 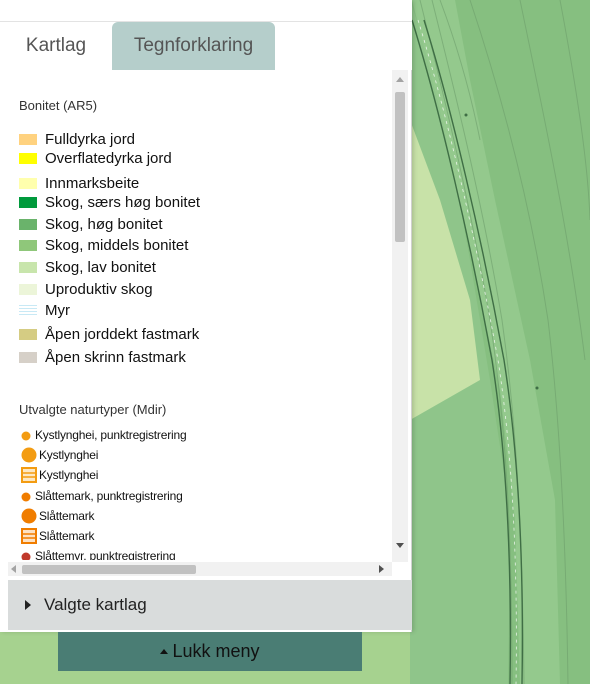 I want to click on legend-item: Skog, høg bonitet, so click(x=91, y=224).